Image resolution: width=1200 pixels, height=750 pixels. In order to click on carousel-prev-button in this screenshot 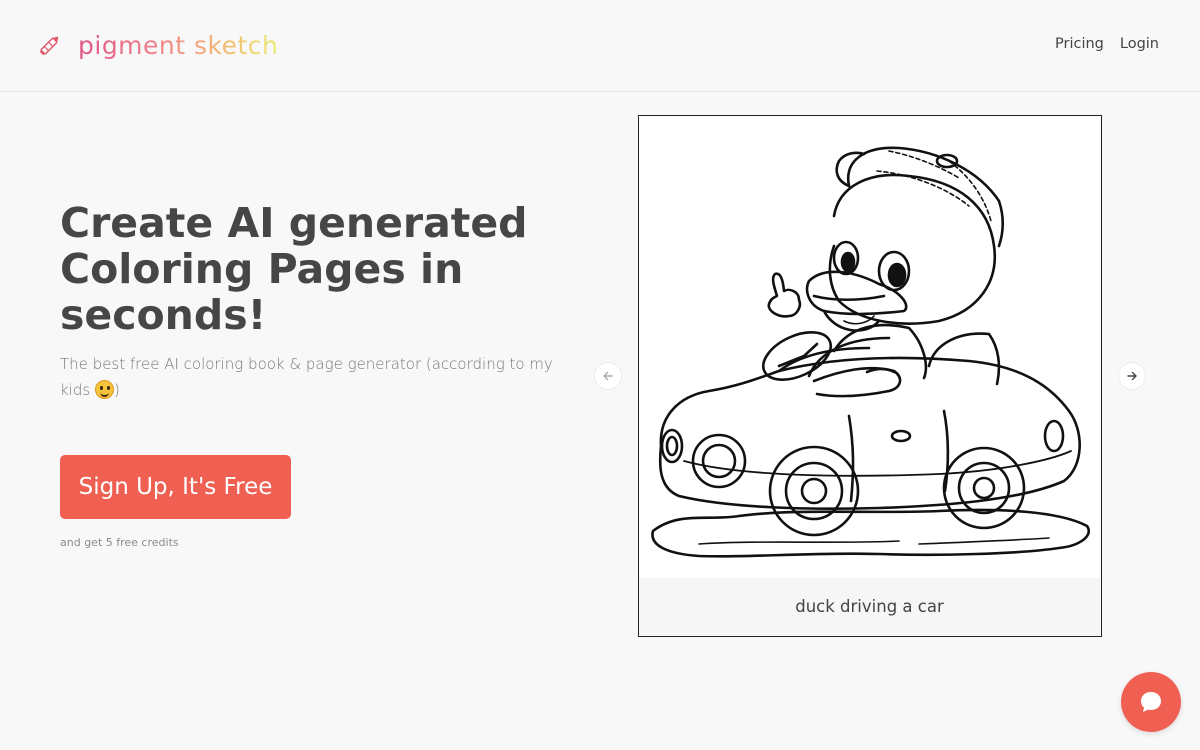, I will do `click(608, 376)`.